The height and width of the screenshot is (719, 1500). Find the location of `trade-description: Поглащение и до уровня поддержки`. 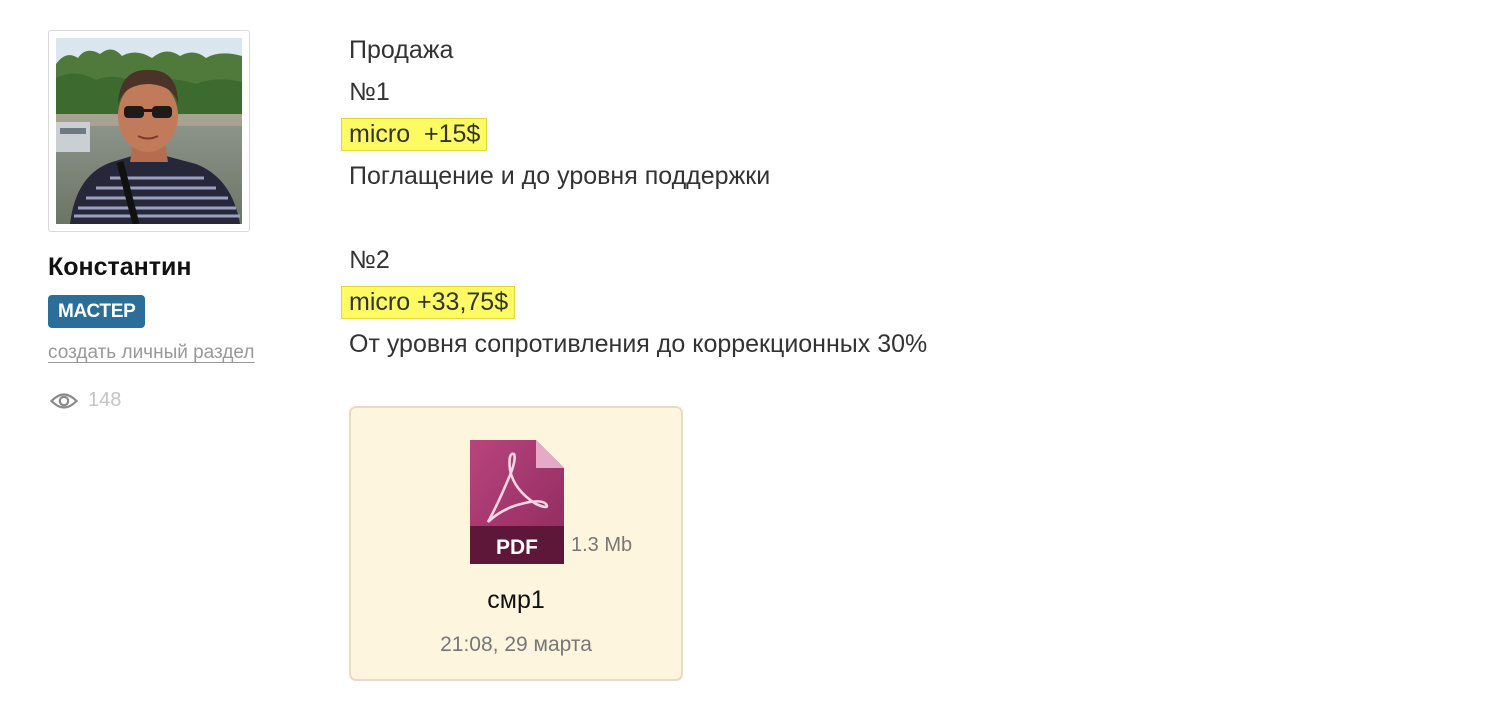

trade-description: Поглащение и до уровня поддержки is located at coordinates (560, 176).